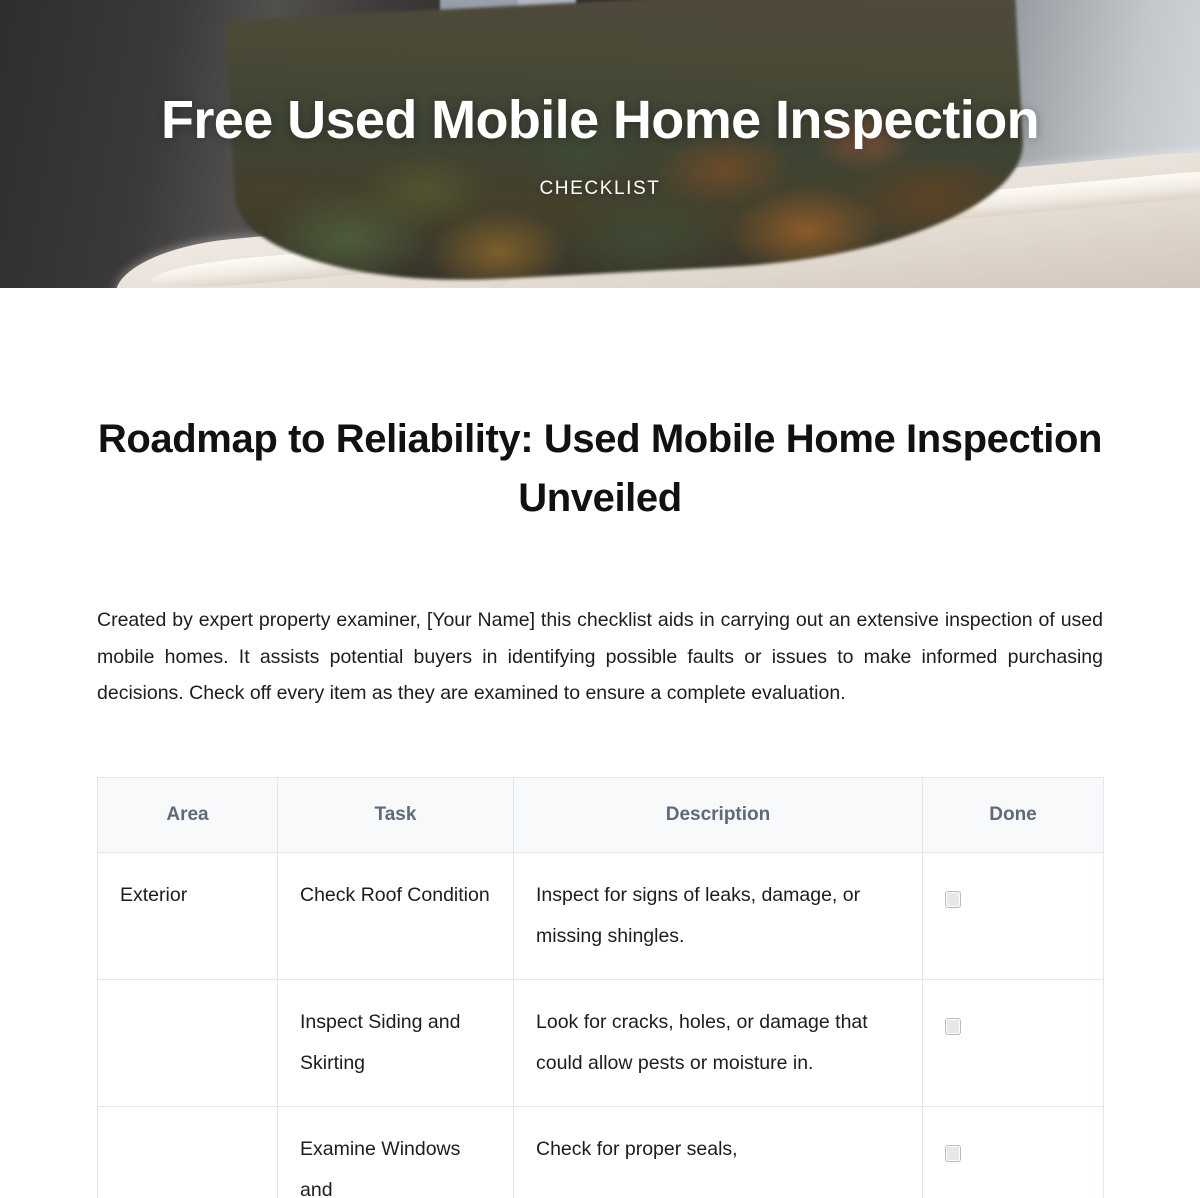 This screenshot has height=1198, width=1200. I want to click on cell-task: Inspect Siding and Skirting, so click(395, 1042).